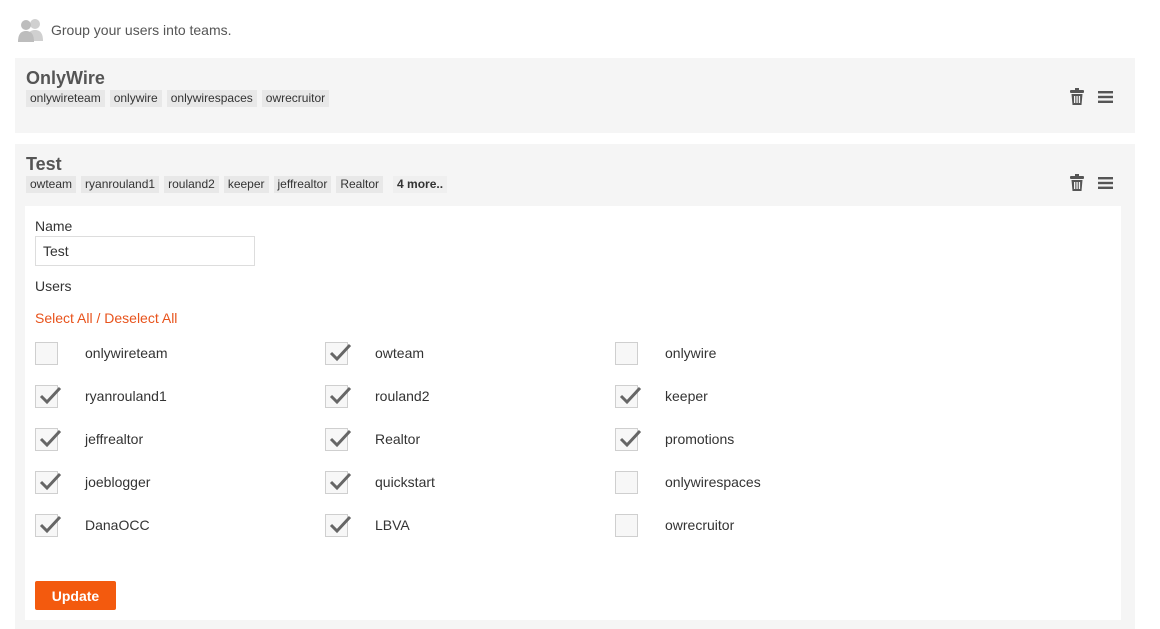 The height and width of the screenshot is (629, 1160). Describe the element at coordinates (145, 251) in the screenshot. I see `team-name-input` at that location.